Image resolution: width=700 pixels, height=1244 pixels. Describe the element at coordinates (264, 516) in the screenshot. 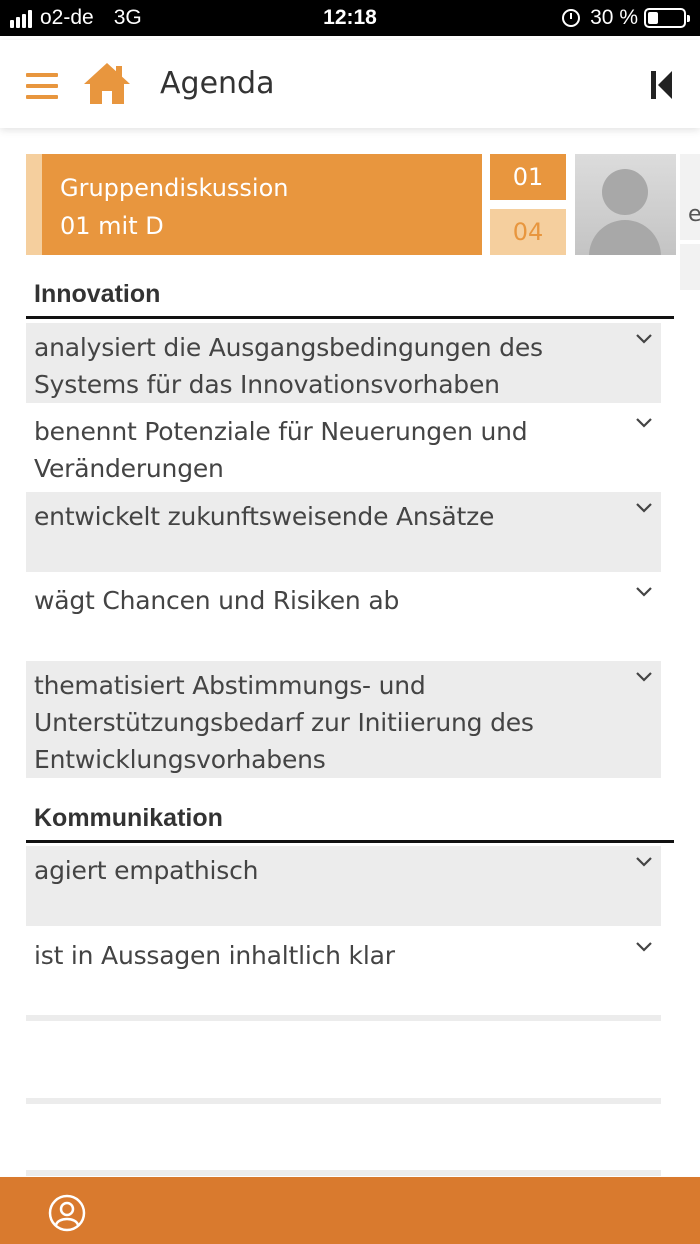

I see `criterion-text: entwickelt zukunftsweisende Ansätze` at that location.